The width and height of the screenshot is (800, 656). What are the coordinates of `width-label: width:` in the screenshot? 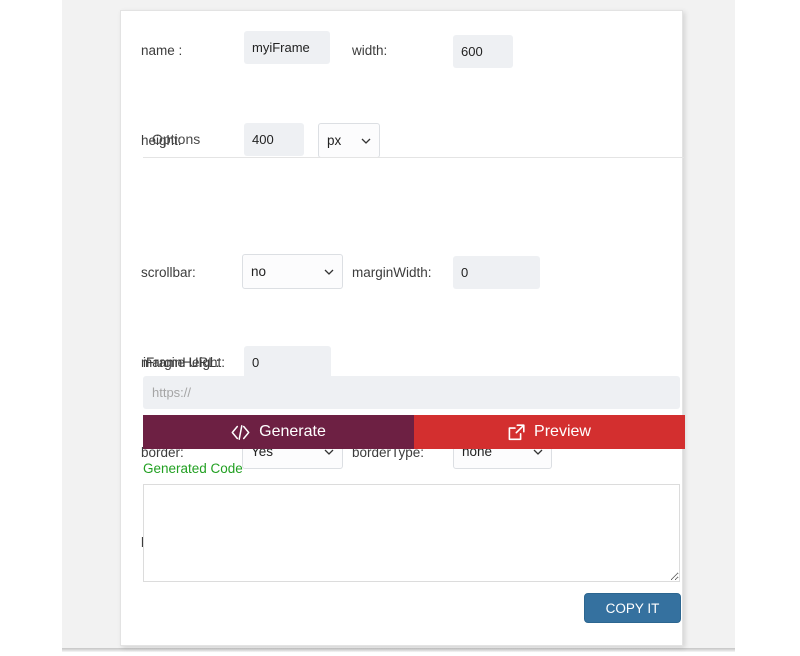 It's located at (370, 50).